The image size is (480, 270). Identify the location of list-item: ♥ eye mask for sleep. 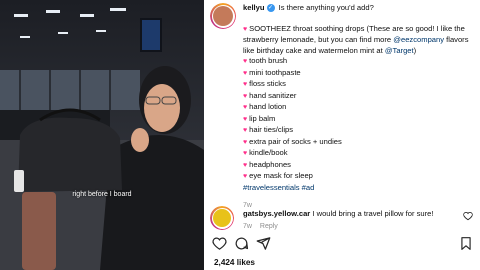
(278, 175).